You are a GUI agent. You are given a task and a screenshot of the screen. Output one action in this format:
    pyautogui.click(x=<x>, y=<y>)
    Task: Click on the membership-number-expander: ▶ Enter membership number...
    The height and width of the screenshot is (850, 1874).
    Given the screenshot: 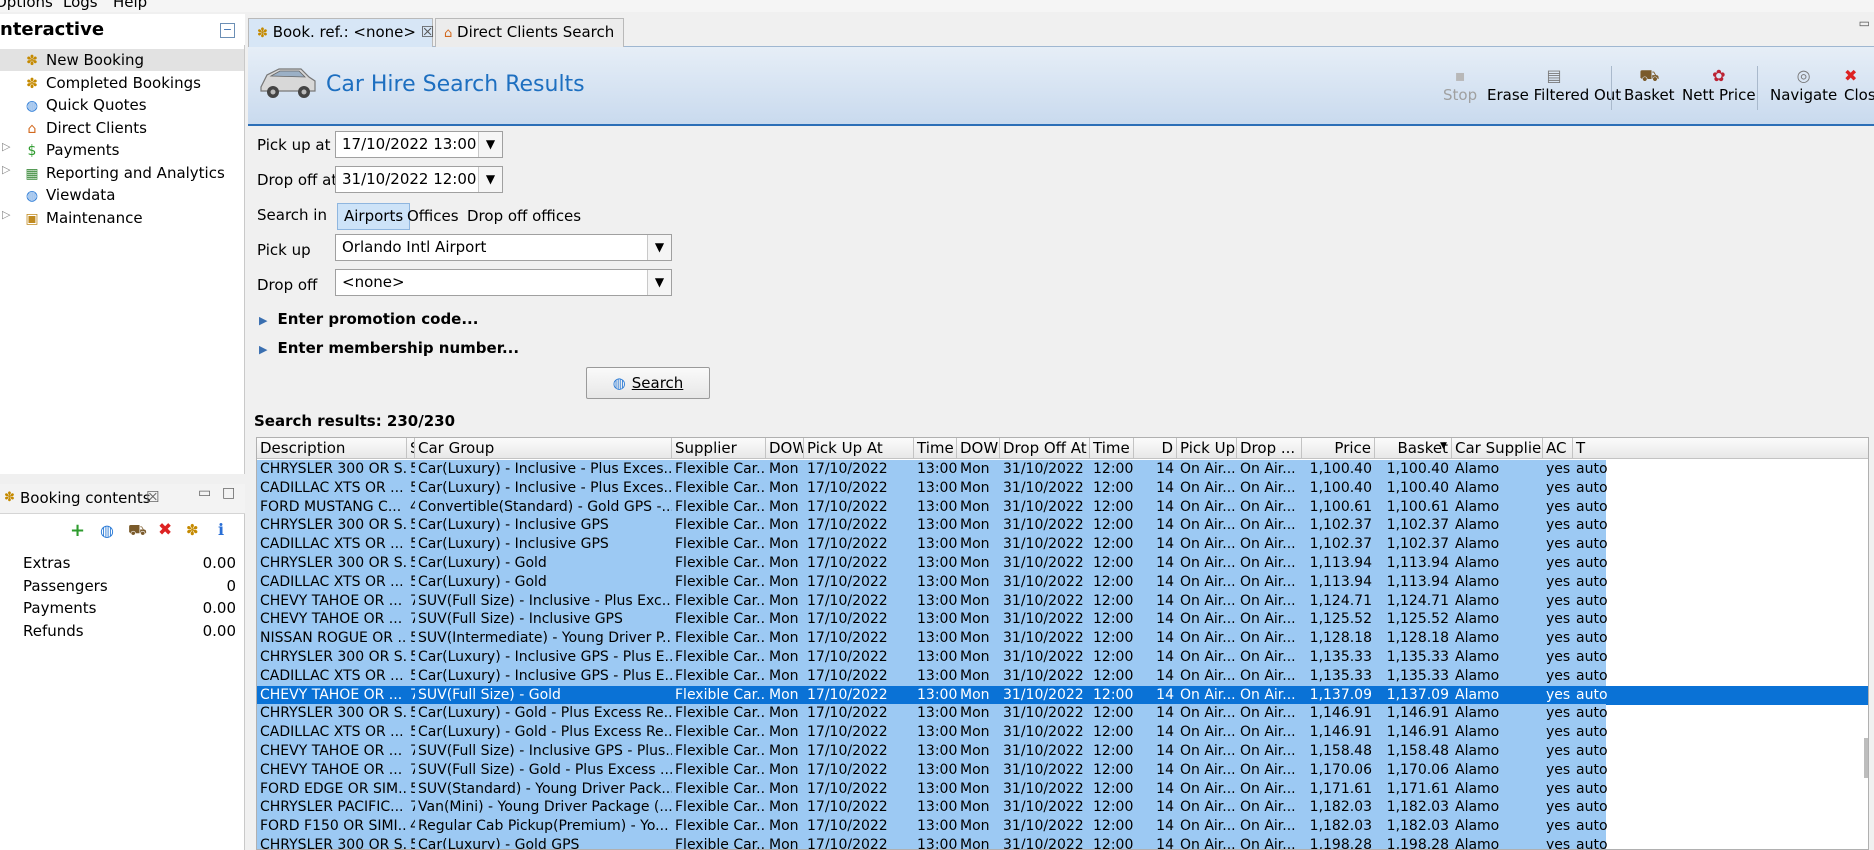 What is the action you would take?
    pyautogui.click(x=389, y=348)
    